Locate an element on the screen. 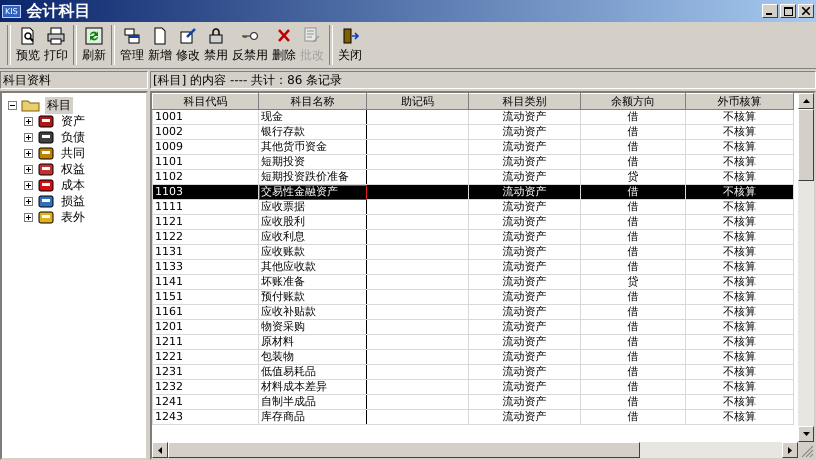 The image size is (816, 460). table-cell: 预付账款 is located at coordinates (312, 297).